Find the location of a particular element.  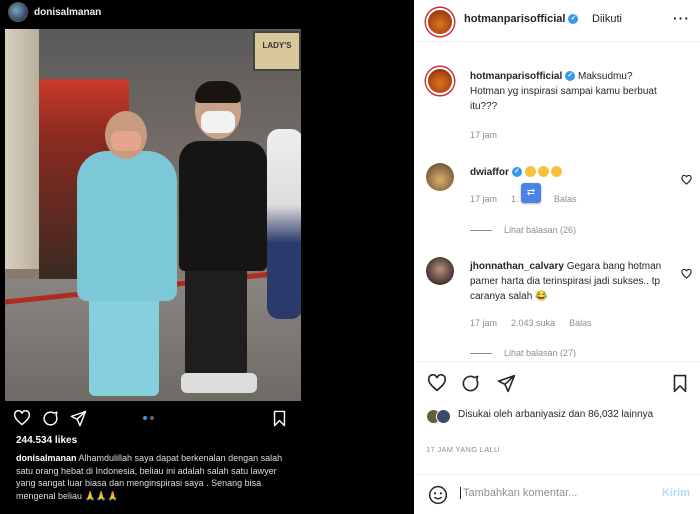

caption-username: donisalmanan is located at coordinates (46, 458).